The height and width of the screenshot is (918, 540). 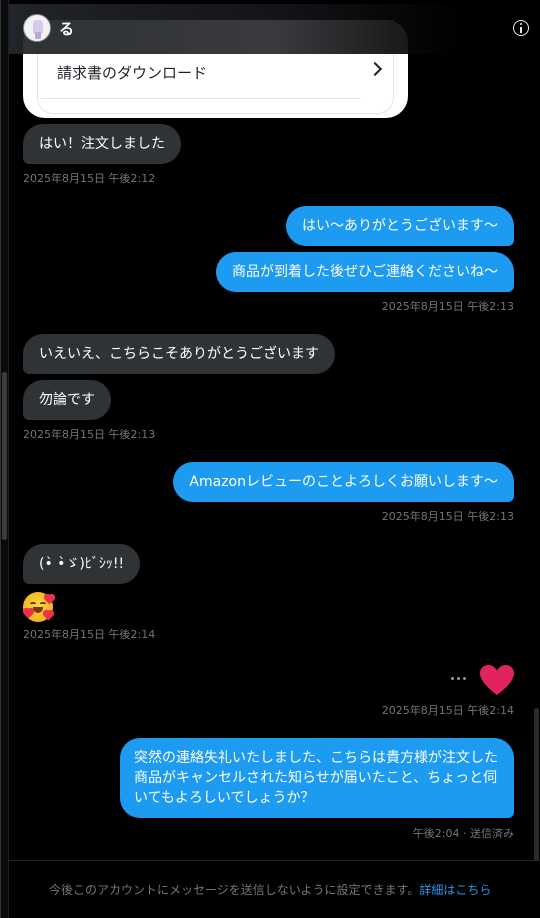 What do you see at coordinates (179, 354) in the screenshot?
I see `message-bubble-incoming: いえいえ、こちらこそありがとうございます` at bounding box center [179, 354].